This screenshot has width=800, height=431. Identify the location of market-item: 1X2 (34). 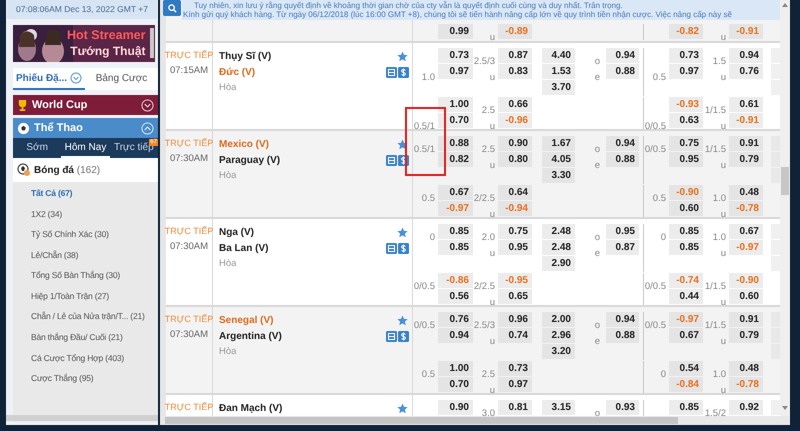
(46, 214).